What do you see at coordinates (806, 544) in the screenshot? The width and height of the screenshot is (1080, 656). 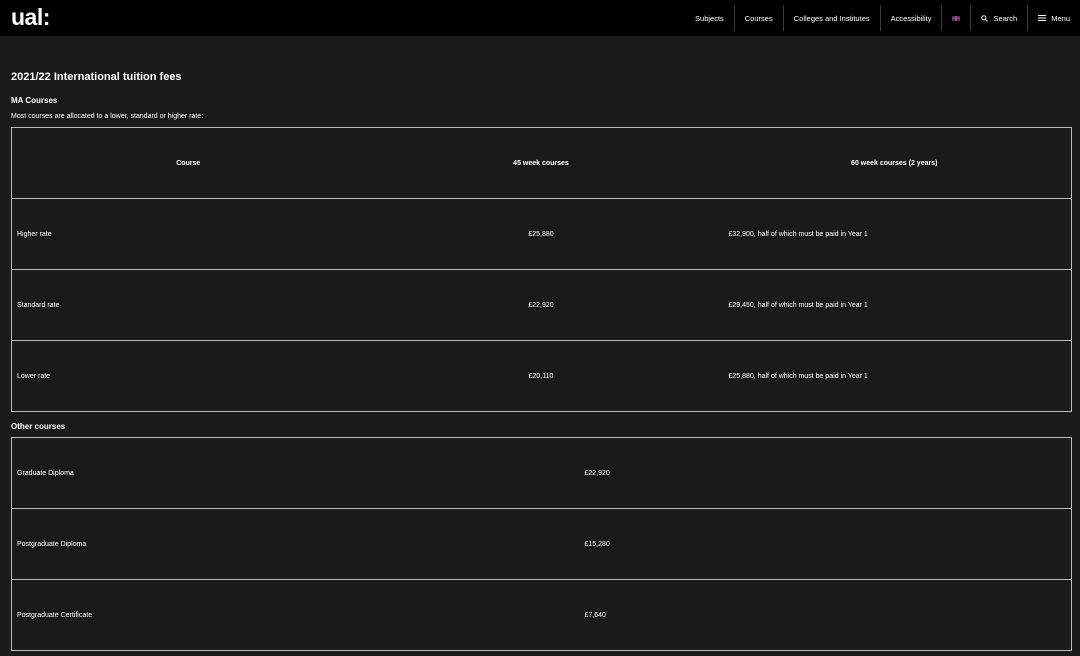 I see `course-fee: £15,280` at bounding box center [806, 544].